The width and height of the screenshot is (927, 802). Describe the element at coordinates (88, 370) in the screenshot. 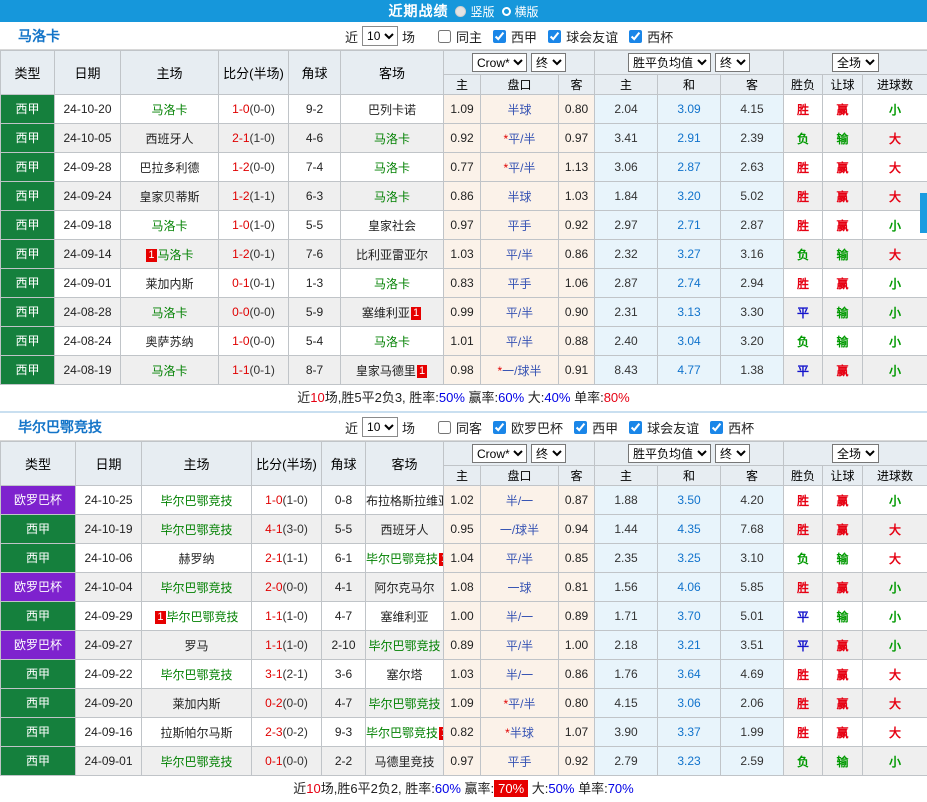

I see `date-cell: 24-08-19` at that location.